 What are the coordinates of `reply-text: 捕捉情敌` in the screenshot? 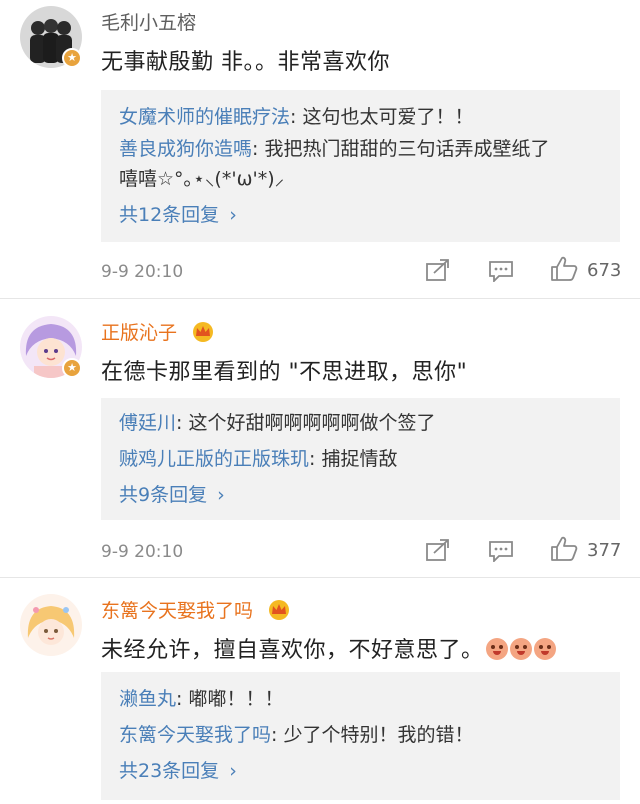 It's located at (359, 459).